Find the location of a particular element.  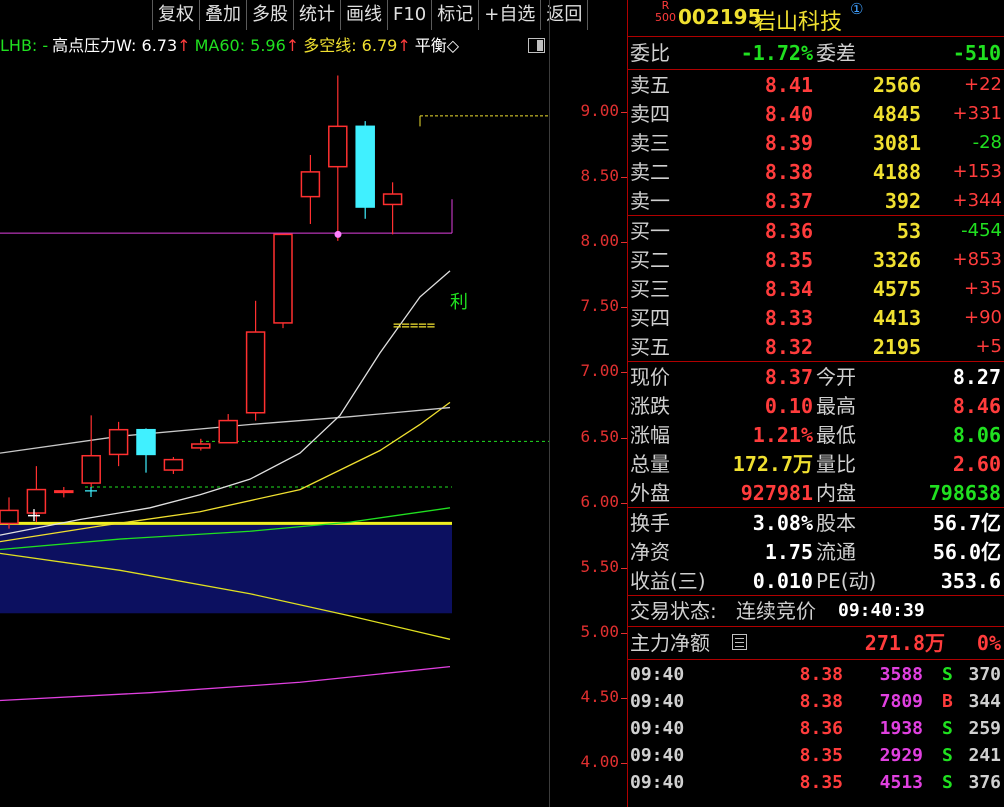

statistics-button: 统计 is located at coordinates (316, 15).